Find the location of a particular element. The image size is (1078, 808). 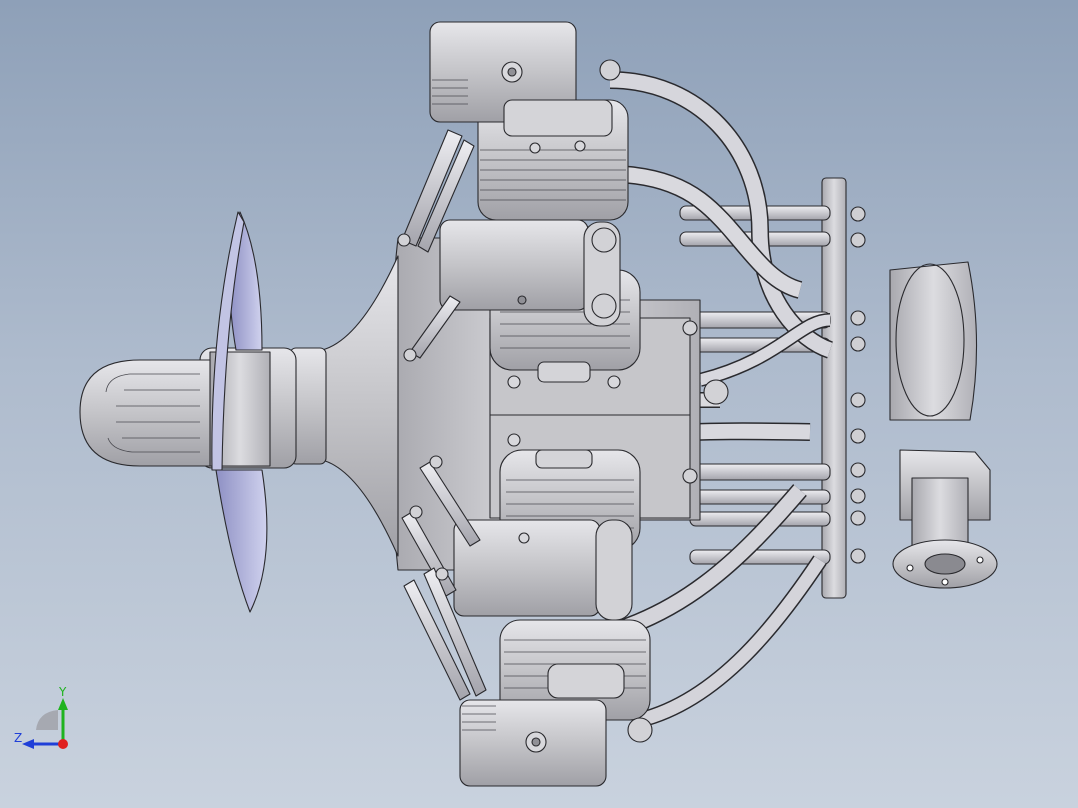

x-axis-dot-icon is located at coordinates (63, 744).